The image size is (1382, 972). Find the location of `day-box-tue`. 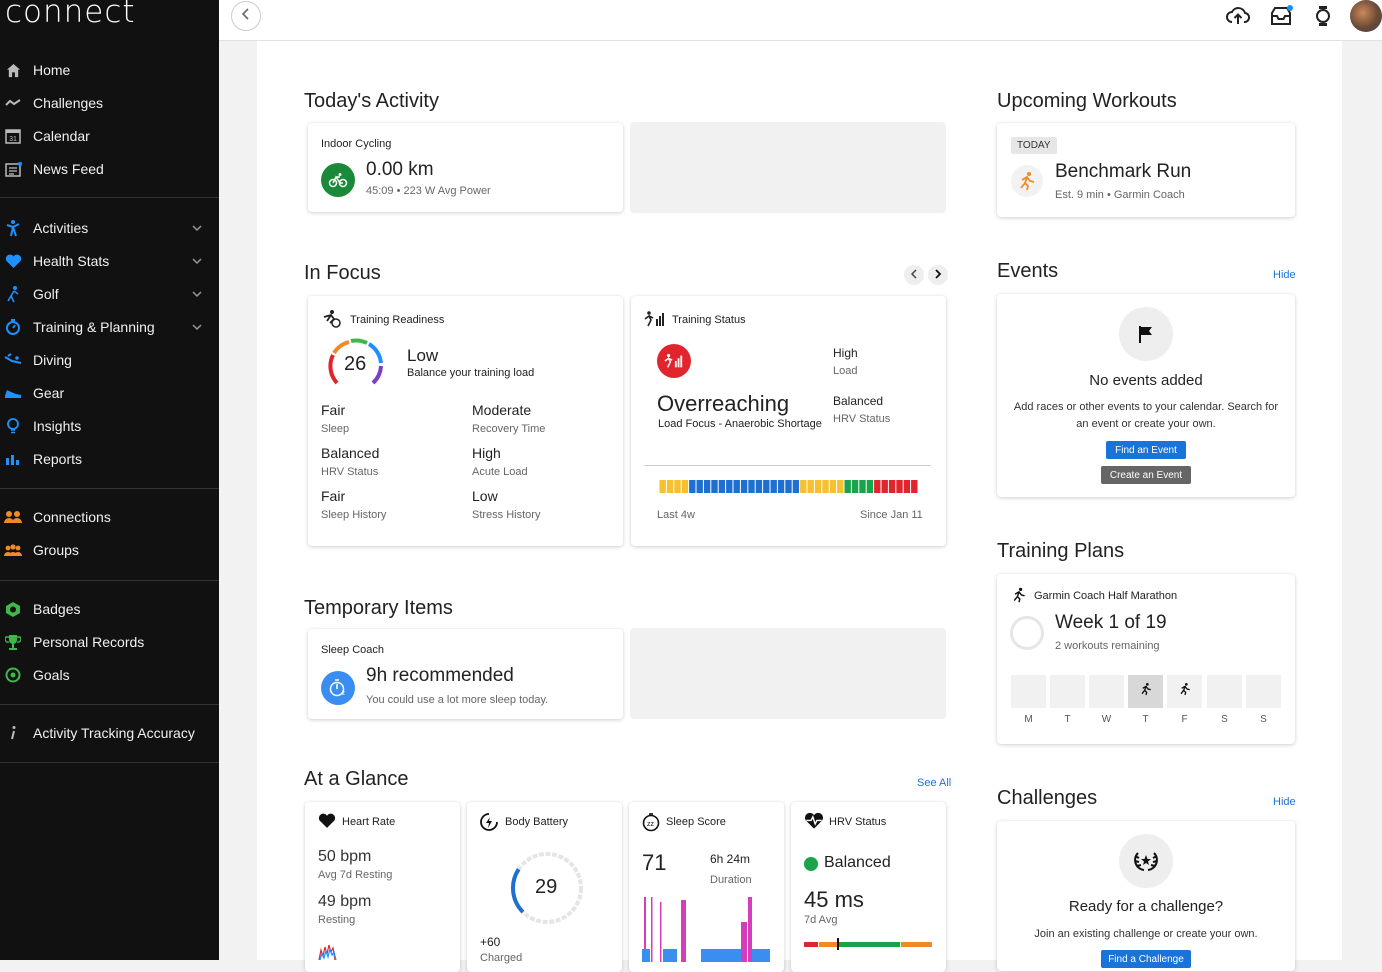

day-box-tue is located at coordinates (1067, 691).